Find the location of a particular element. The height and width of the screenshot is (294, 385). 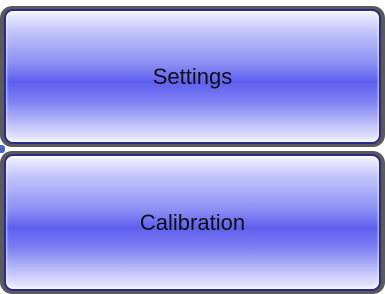

side-indicator is located at coordinates (2, 149).